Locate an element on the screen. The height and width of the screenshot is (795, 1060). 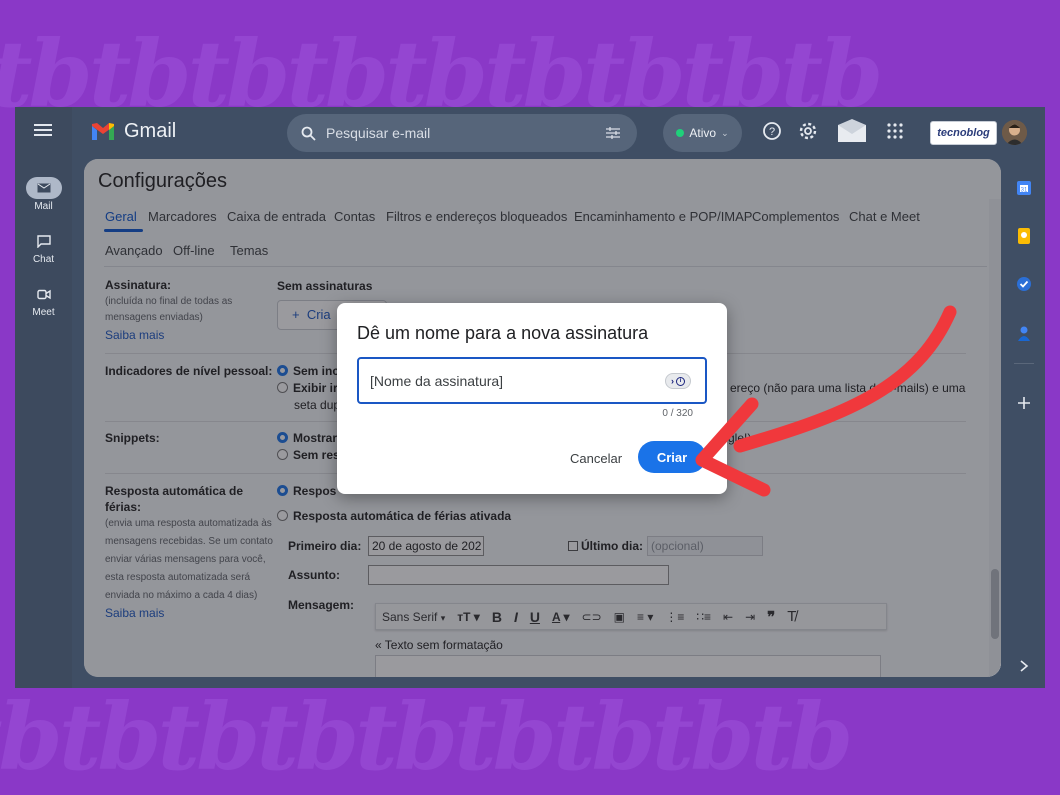
side-divider is located at coordinates (1024, 363).